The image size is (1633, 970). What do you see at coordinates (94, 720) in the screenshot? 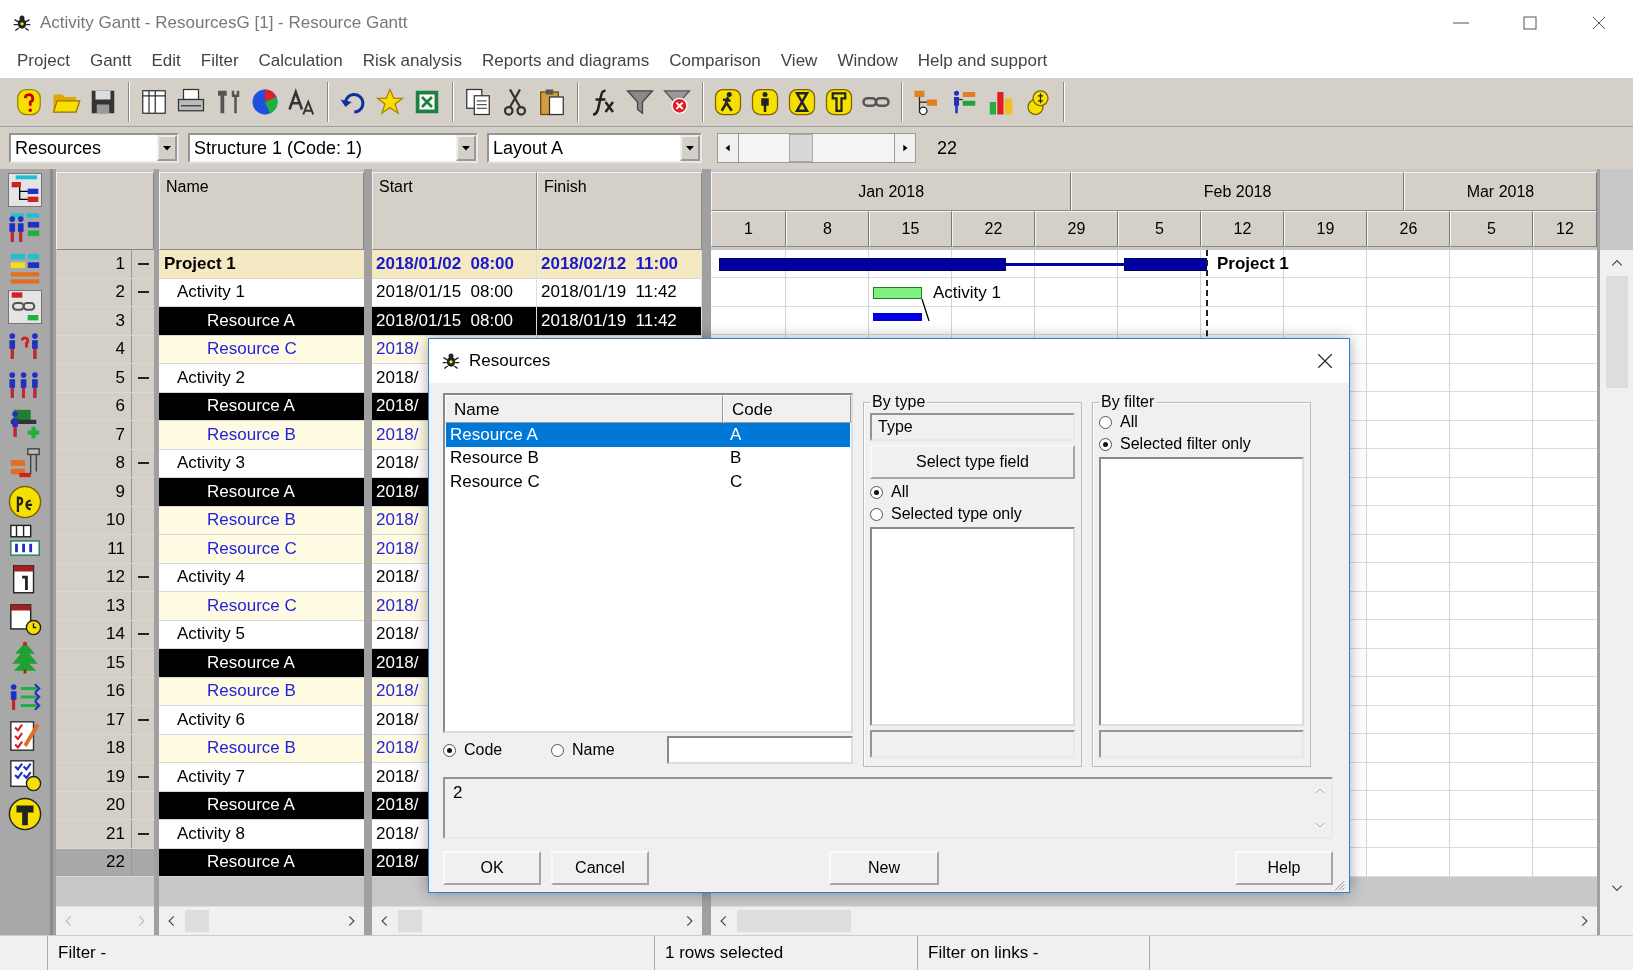
I see `row-number: 17` at bounding box center [94, 720].